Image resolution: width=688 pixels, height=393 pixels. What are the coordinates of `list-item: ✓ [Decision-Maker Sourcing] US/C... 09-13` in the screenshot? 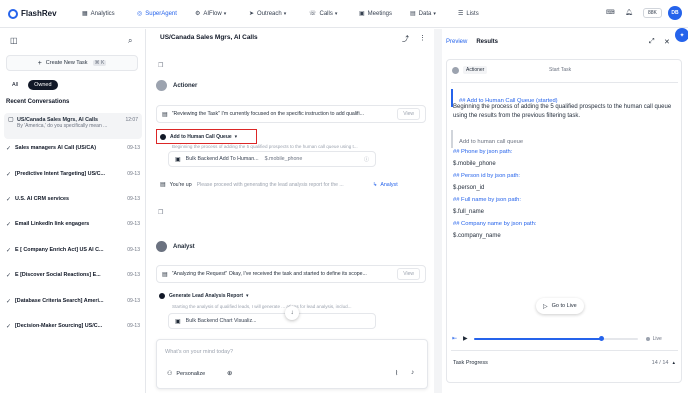 It's located at (73, 326).